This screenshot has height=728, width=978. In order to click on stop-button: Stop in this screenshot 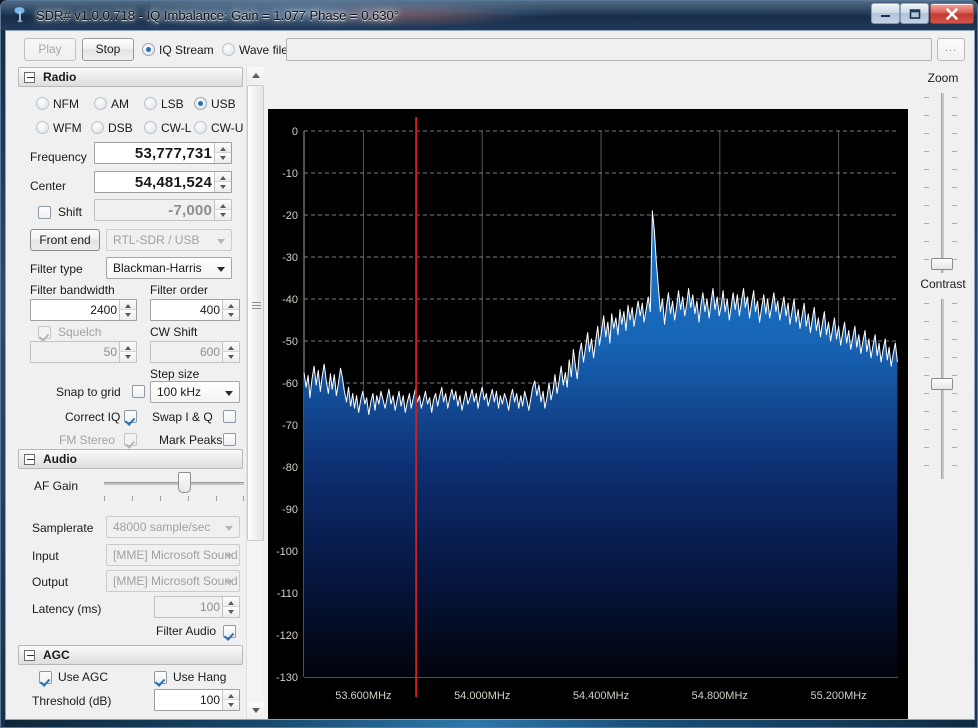, I will do `click(108, 49)`.